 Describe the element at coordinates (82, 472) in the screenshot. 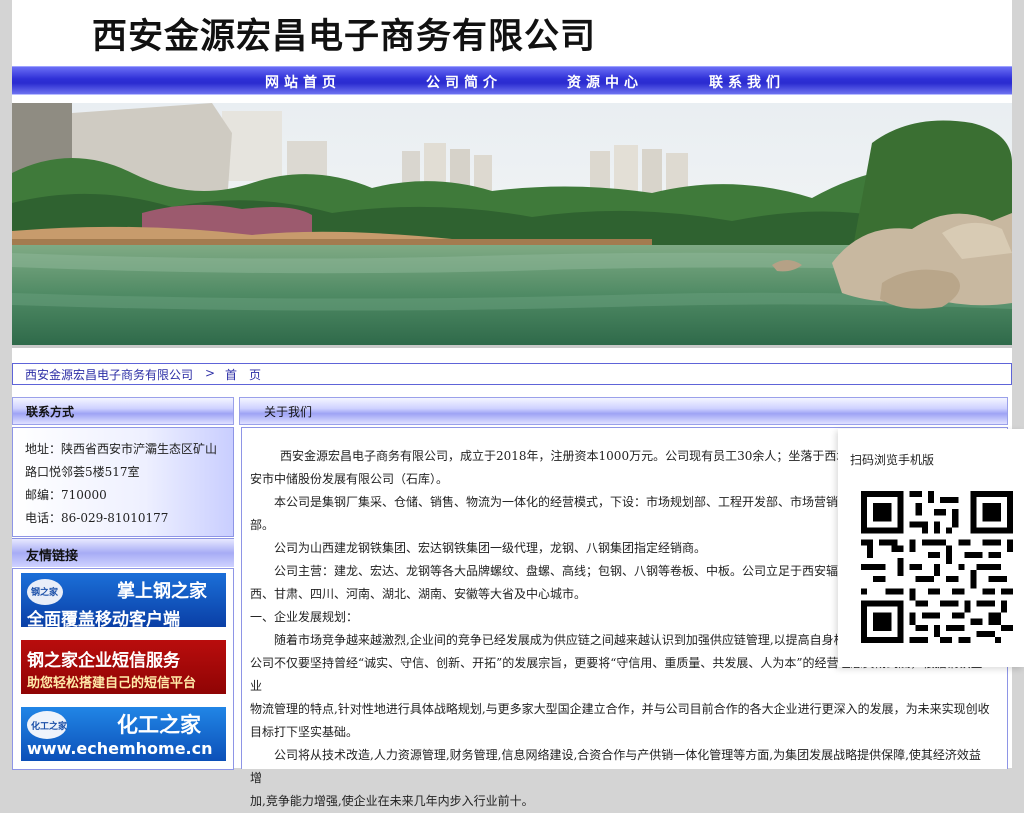

I see `contact-address-line2: 路口悦邻荟5楼517室` at that location.